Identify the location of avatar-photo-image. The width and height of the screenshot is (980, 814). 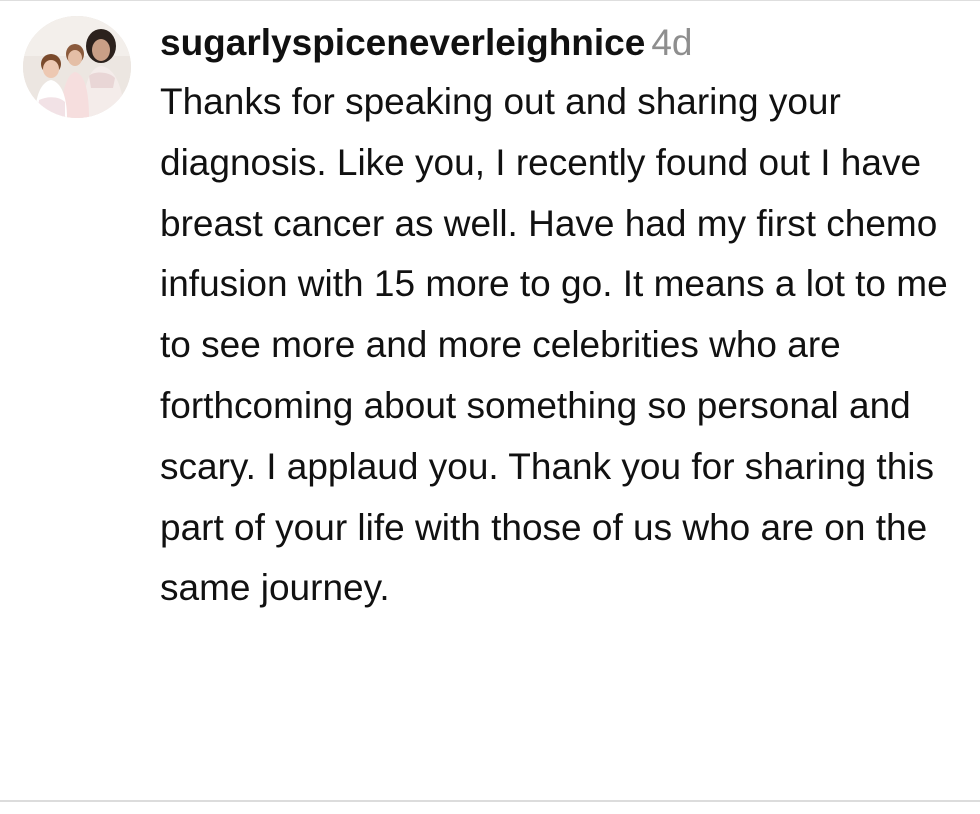
(77, 67).